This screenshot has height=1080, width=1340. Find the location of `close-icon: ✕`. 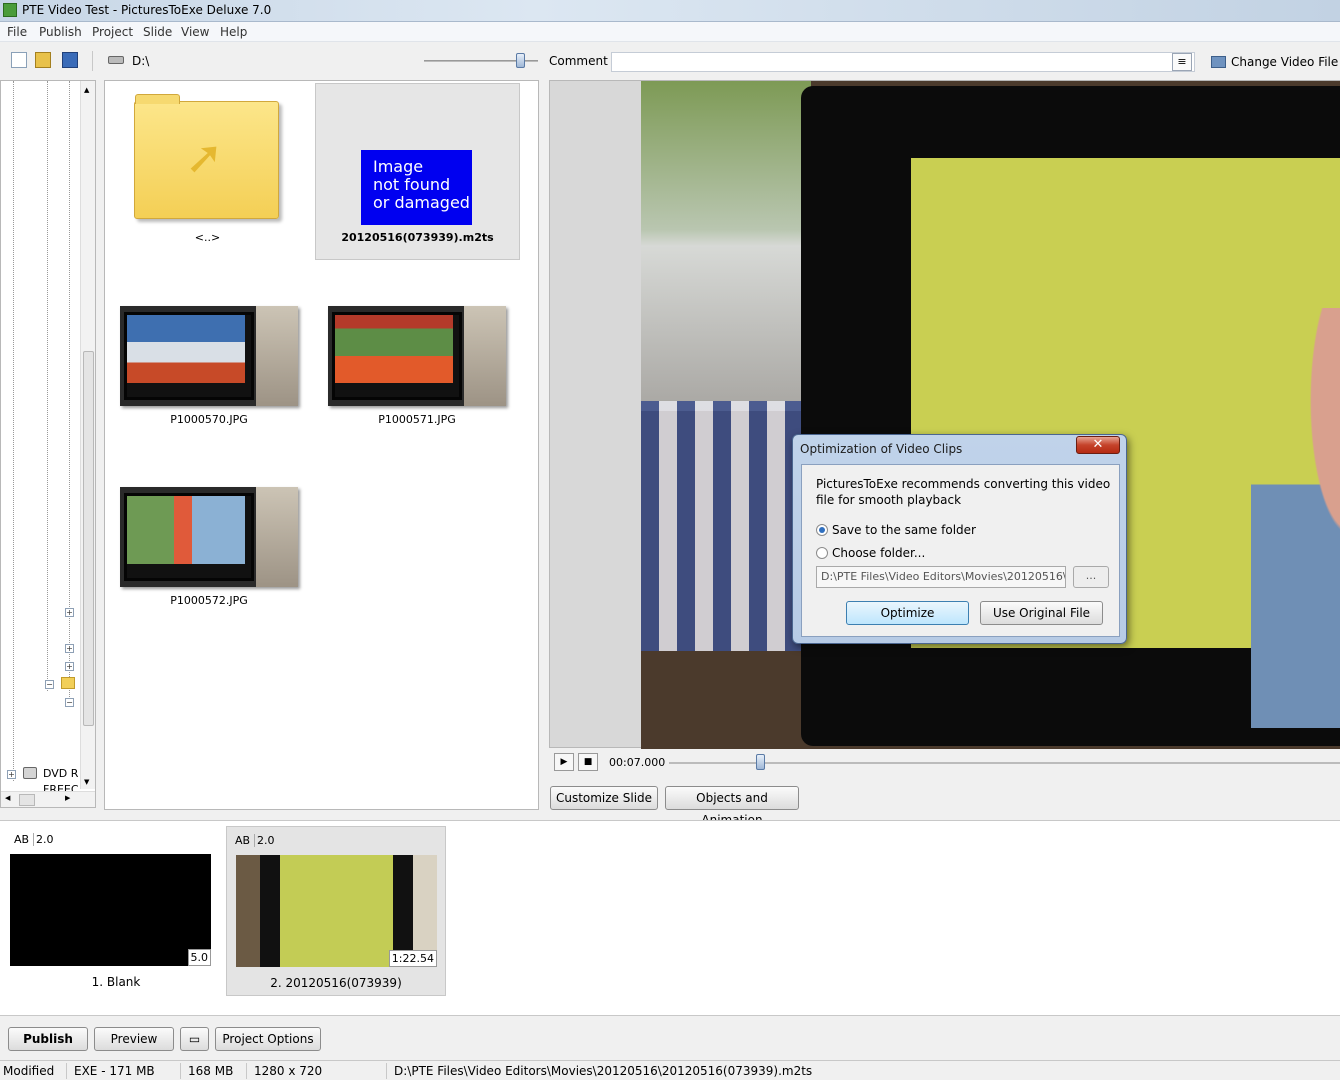

close-icon: ✕ is located at coordinates (1098, 445).